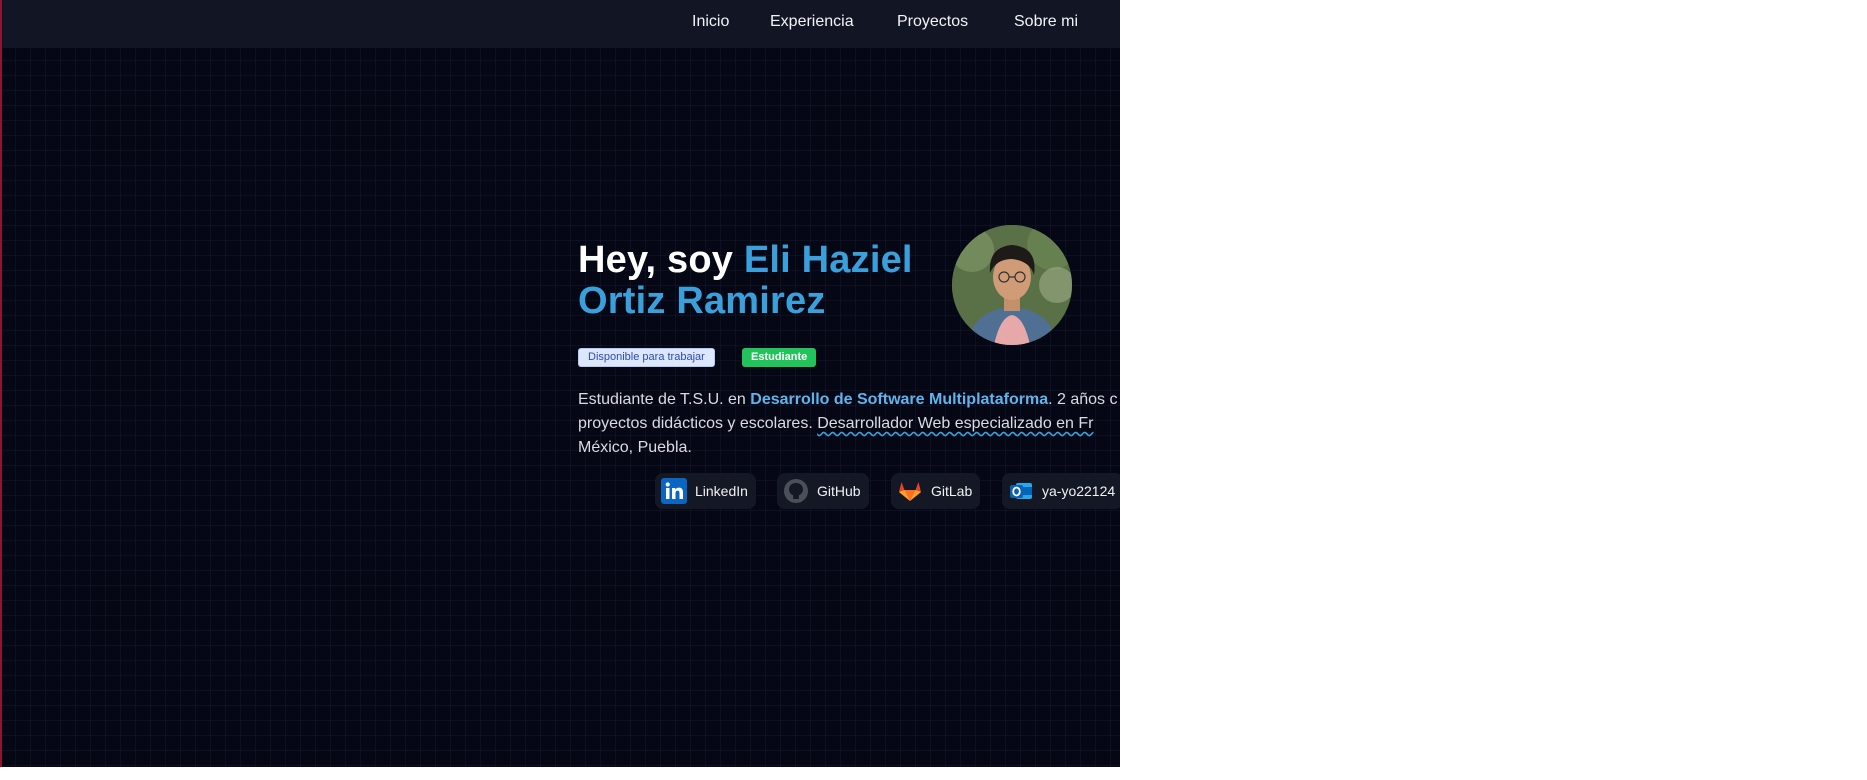  I want to click on github-icon, so click(796, 491).